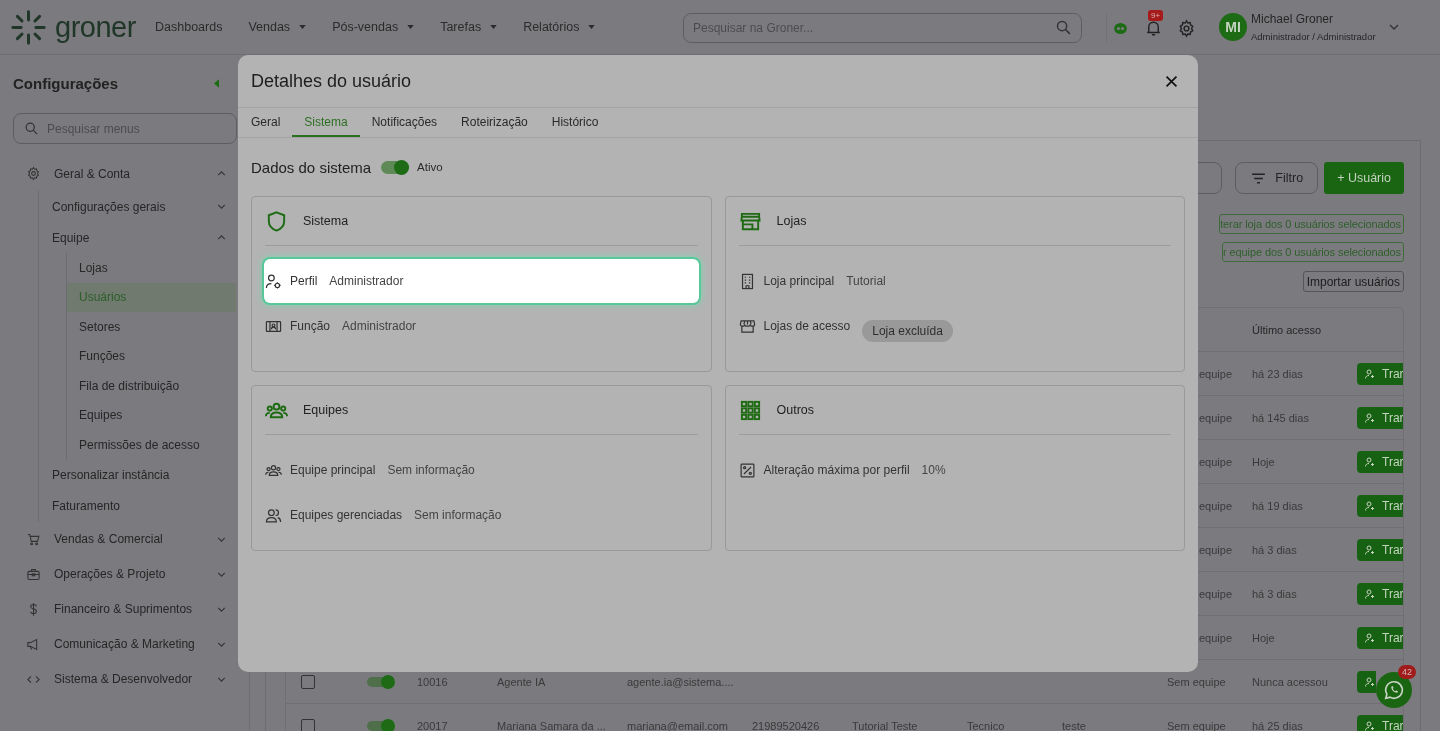  I want to click on tab: Histórico, so click(575, 122).